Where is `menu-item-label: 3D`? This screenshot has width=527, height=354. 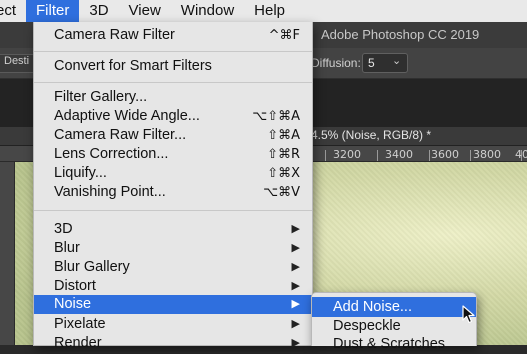 menu-item-label: 3D is located at coordinates (63, 229).